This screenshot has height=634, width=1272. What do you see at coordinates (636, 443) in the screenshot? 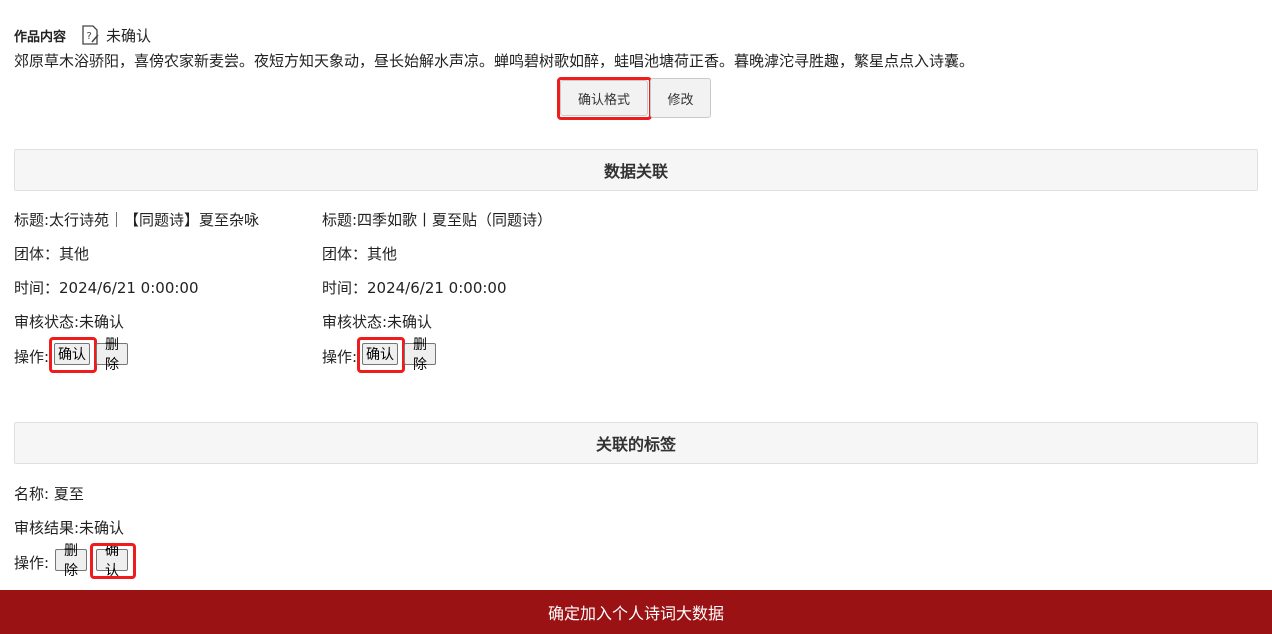
I see `section-linked-tags: 关联的标签` at bounding box center [636, 443].